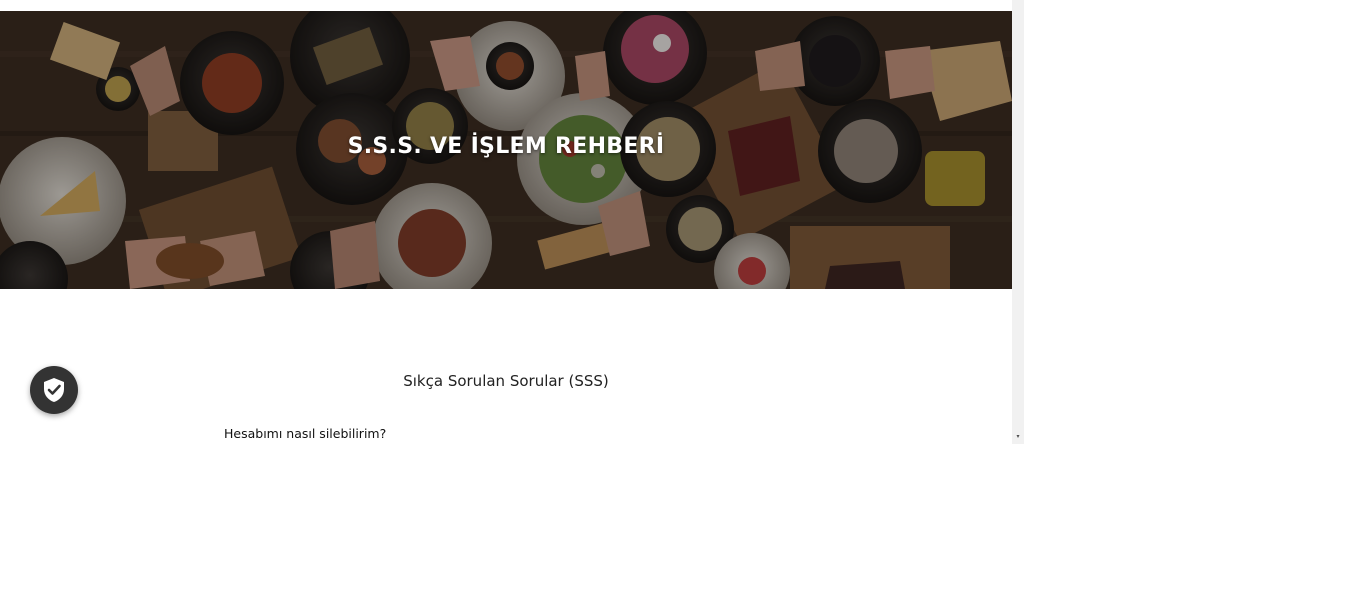  Describe the element at coordinates (506, 146) in the screenshot. I see `page-title: S.S.S. VE İŞLEM REHBERİ` at that location.